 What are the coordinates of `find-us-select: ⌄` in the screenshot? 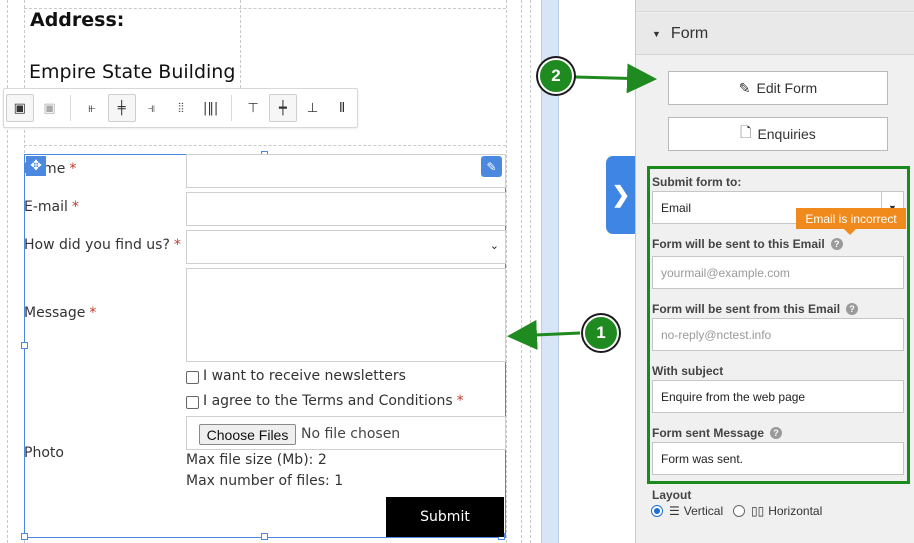 It's located at (346, 247).